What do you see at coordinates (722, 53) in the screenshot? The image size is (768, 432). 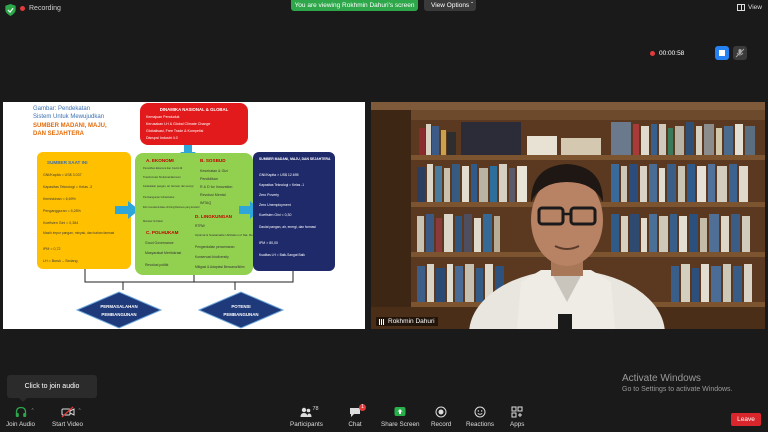 I see `stop-recording-button` at bounding box center [722, 53].